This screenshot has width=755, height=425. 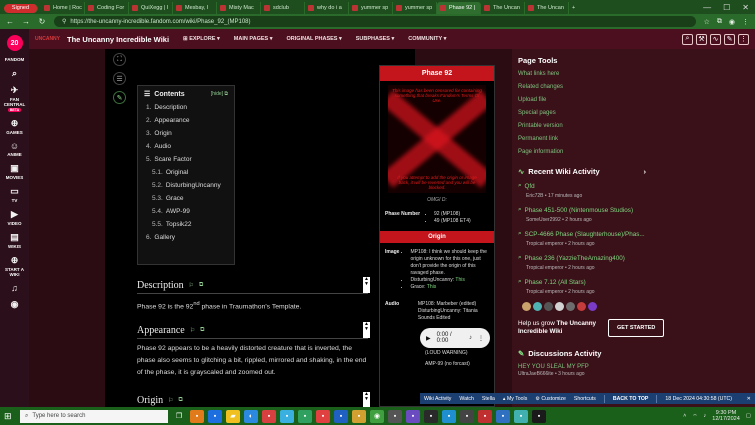 What do you see at coordinates (726, 416) in the screenshot?
I see `clock: 9:30 PM 12/17/2024` at bounding box center [726, 416].